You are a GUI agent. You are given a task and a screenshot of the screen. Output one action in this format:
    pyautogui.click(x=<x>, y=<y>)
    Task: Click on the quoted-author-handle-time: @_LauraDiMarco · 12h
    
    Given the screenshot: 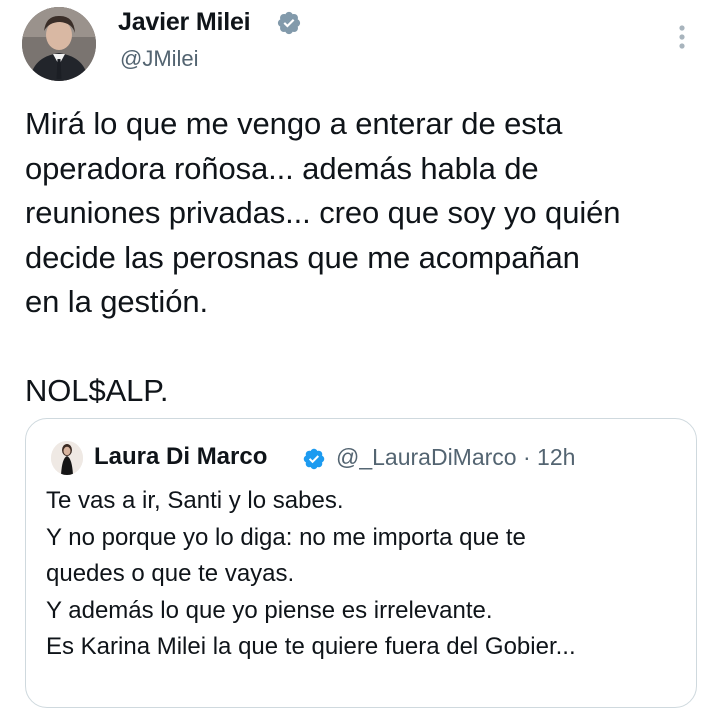 What is the action you would take?
    pyautogui.click(x=455, y=457)
    